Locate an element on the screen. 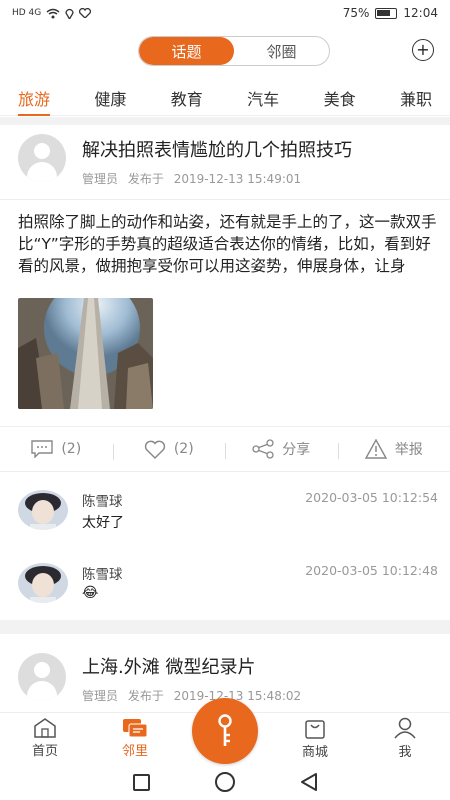  segment-neighborhood: 邻圈 is located at coordinates (281, 51).